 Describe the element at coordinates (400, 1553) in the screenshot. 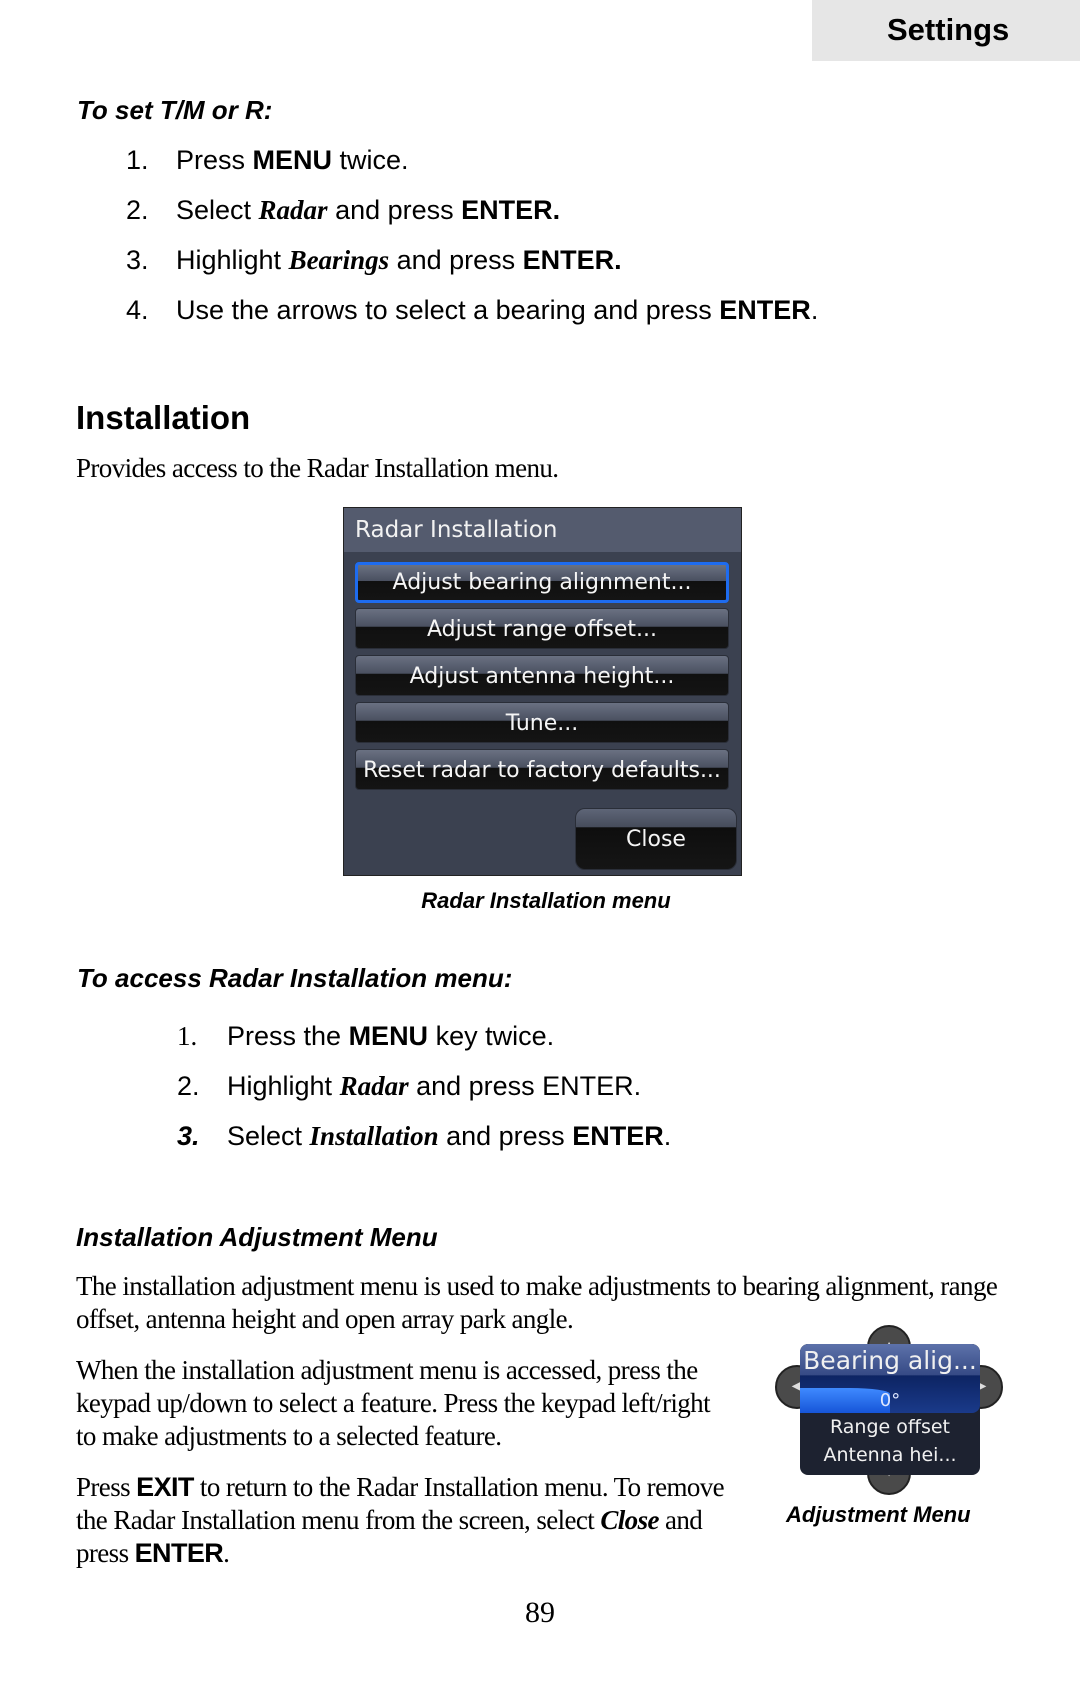

I see `para-line: press ENTER.` at that location.